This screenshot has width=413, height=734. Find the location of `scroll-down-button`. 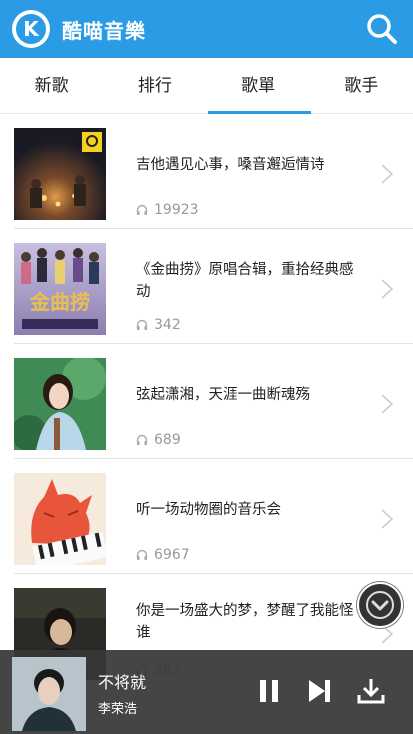

scroll-down-button is located at coordinates (380, 605).